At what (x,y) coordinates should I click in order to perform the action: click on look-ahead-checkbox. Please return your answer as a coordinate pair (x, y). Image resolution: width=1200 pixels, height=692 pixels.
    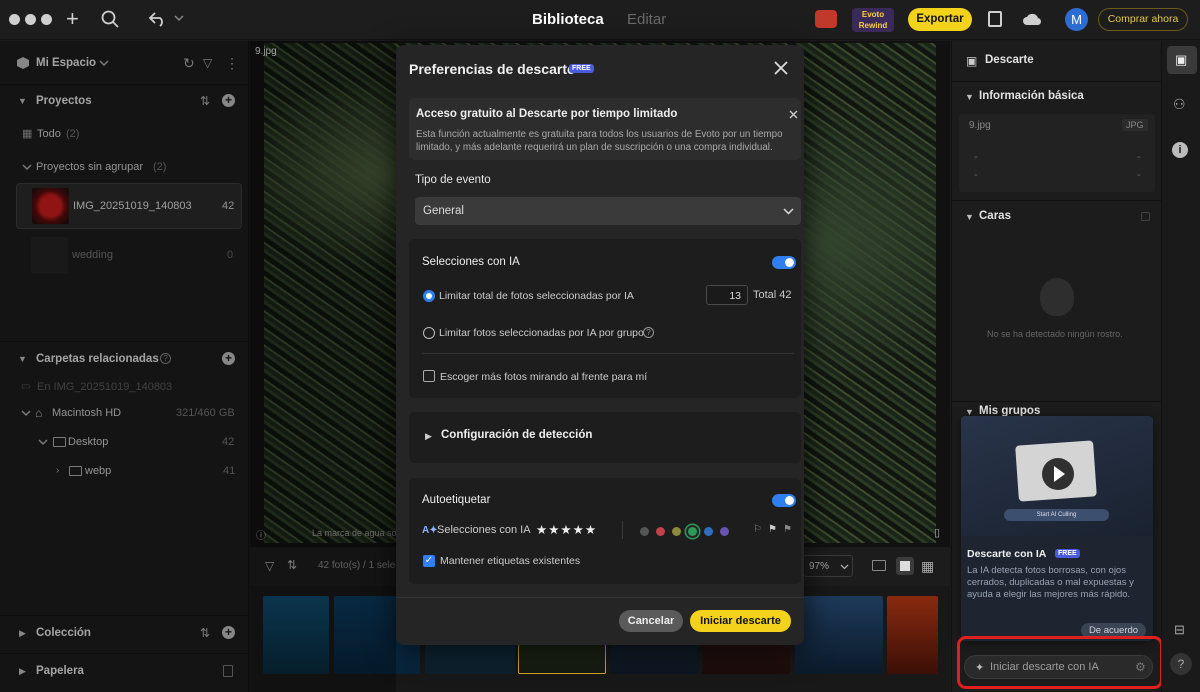
    Looking at the image, I should click on (429, 376).